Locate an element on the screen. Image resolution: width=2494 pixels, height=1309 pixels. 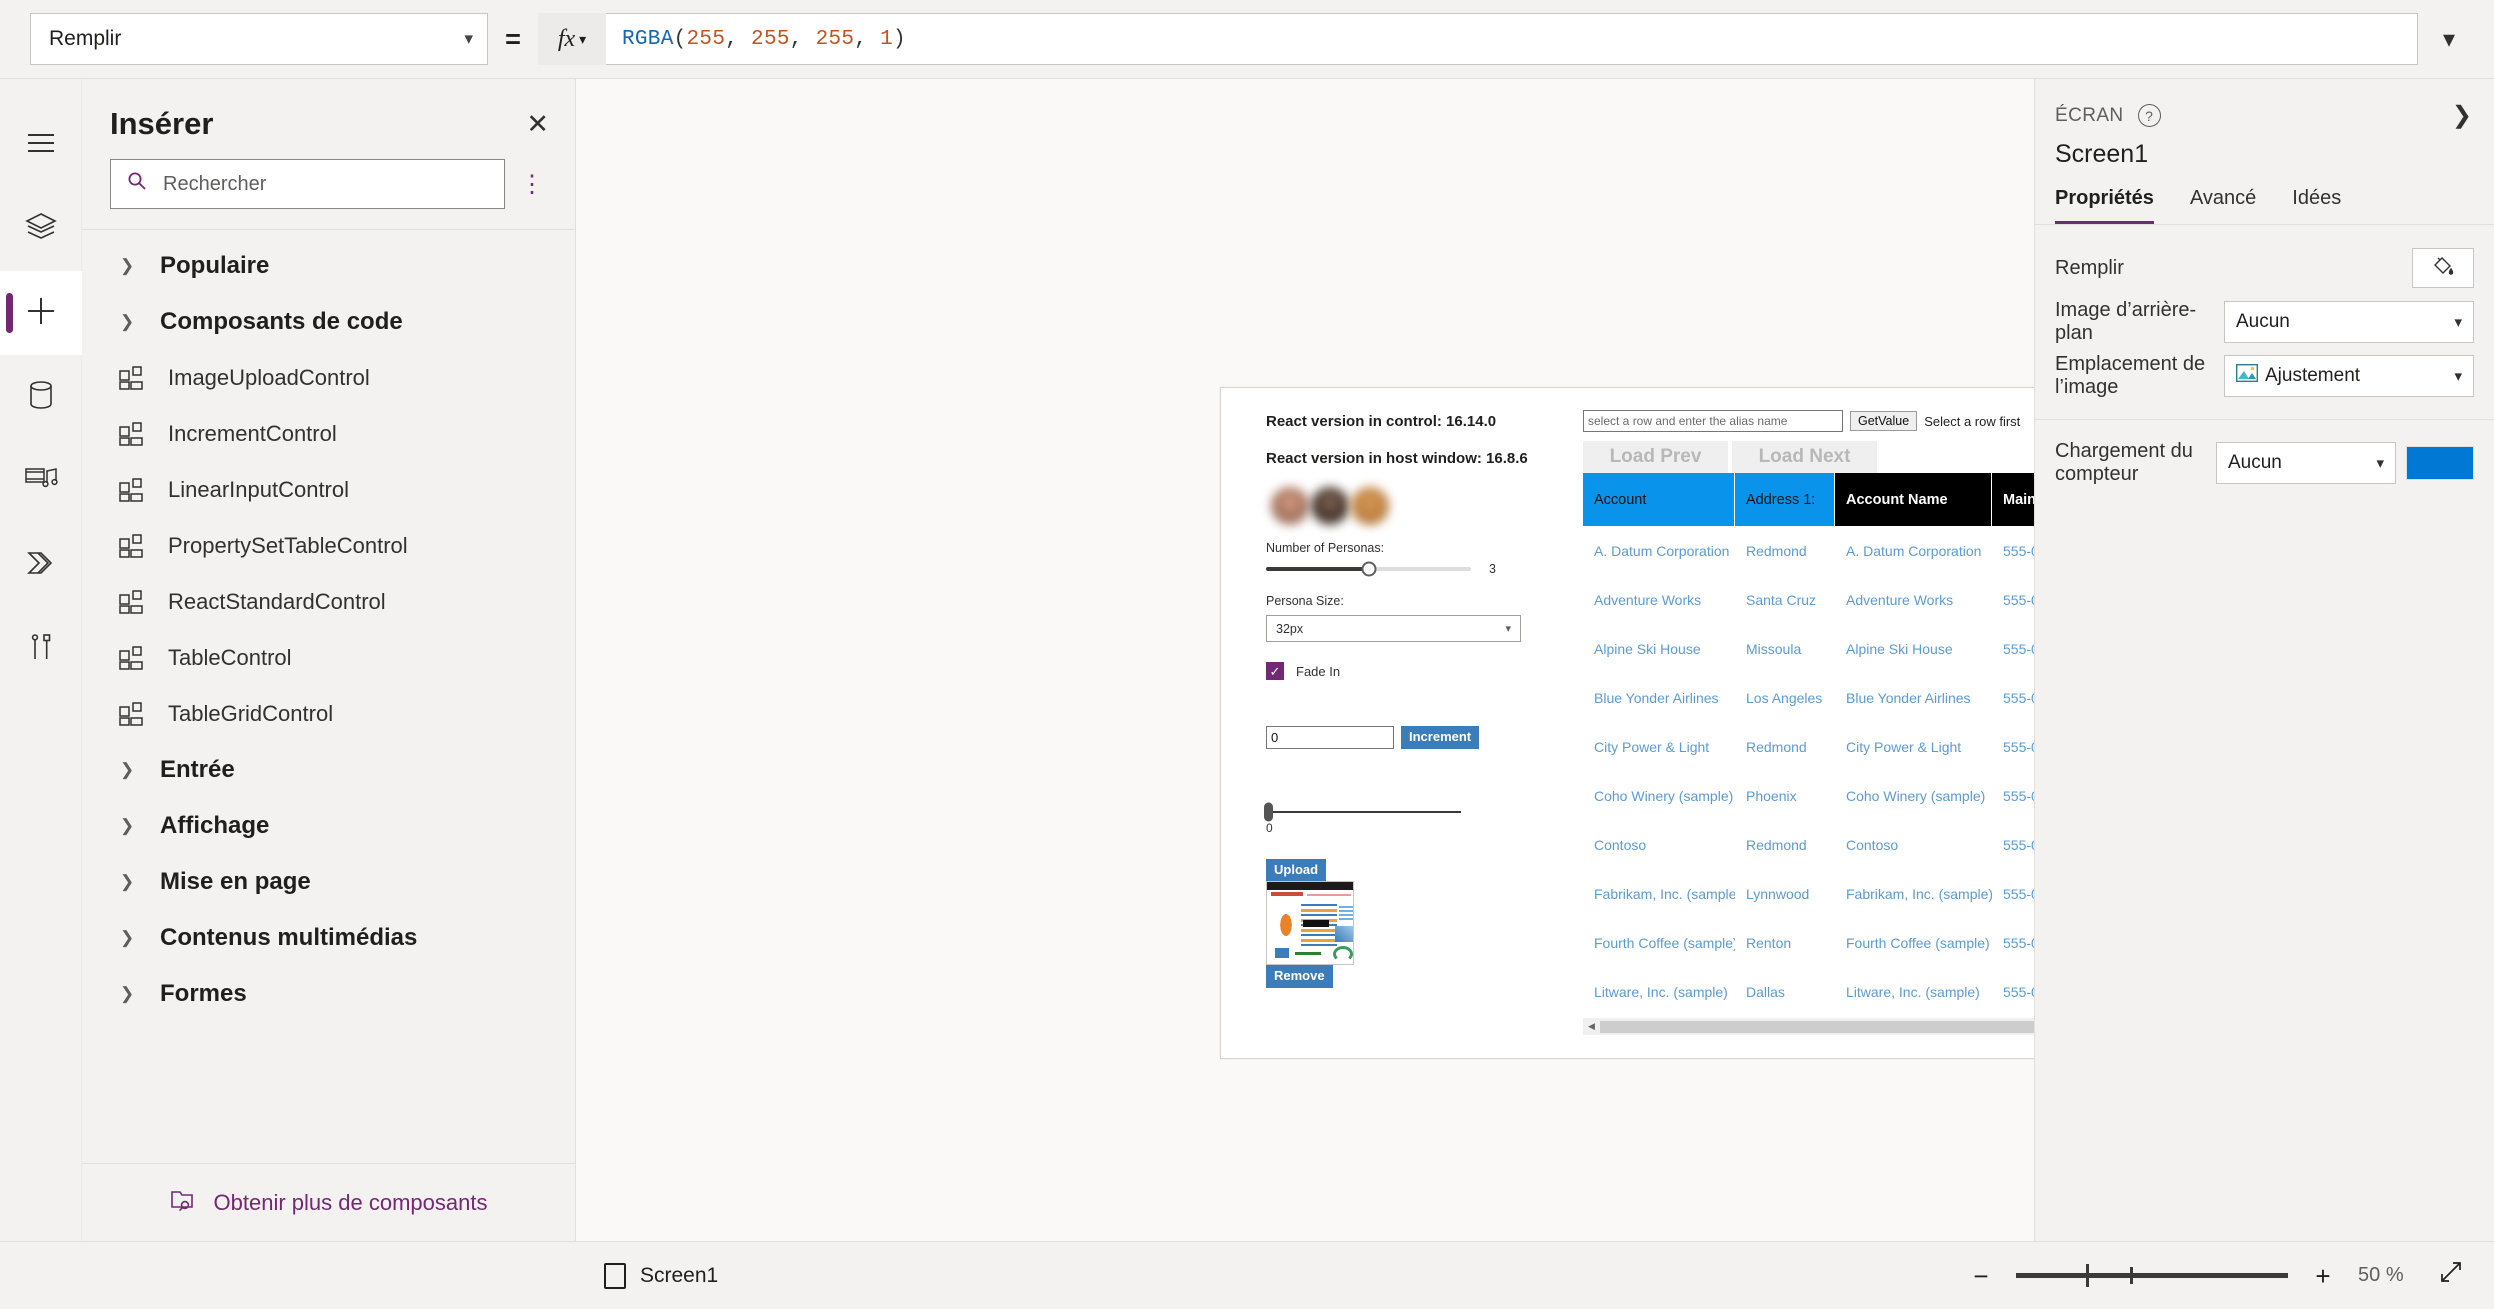
rail-item-hamburger-menu is located at coordinates (41, 145).